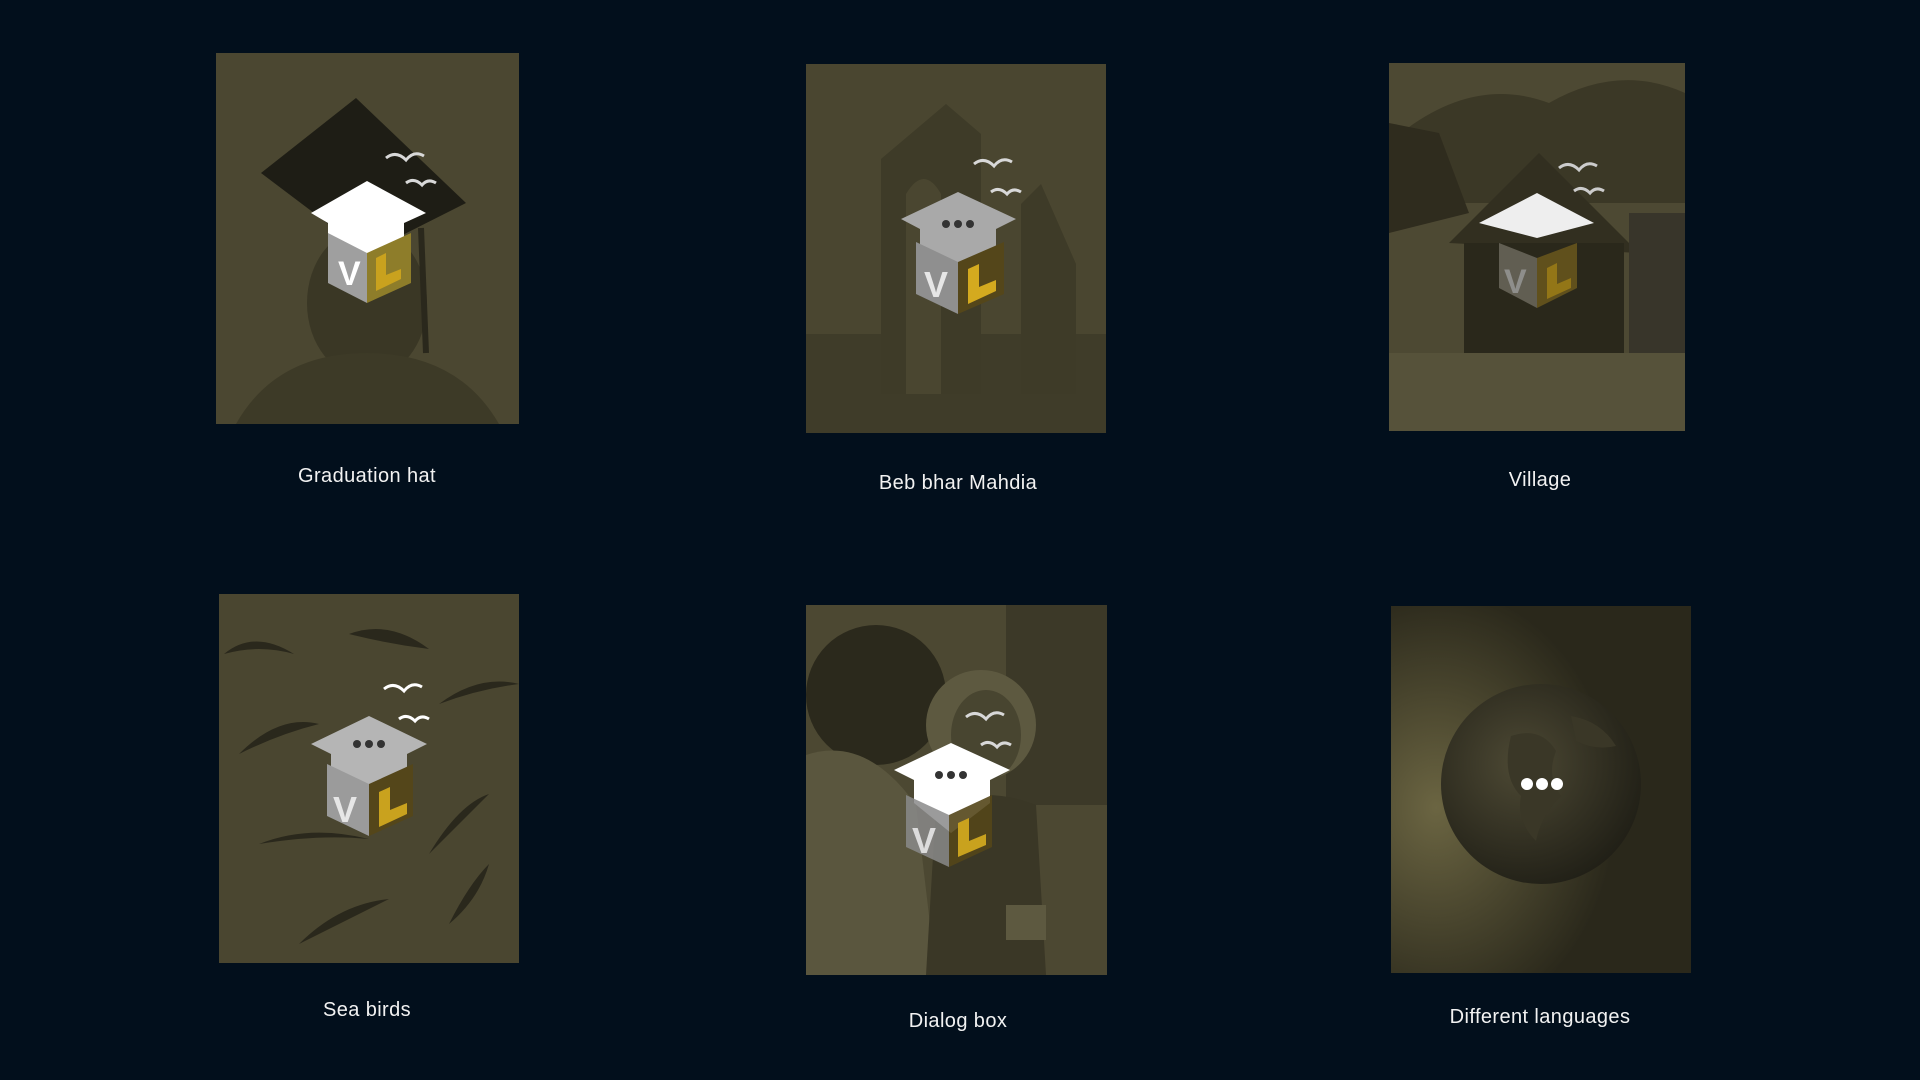 This screenshot has width=1920, height=1080. Describe the element at coordinates (958, 483) in the screenshot. I see `card-caption: Beb bhar Mahdia` at that location.